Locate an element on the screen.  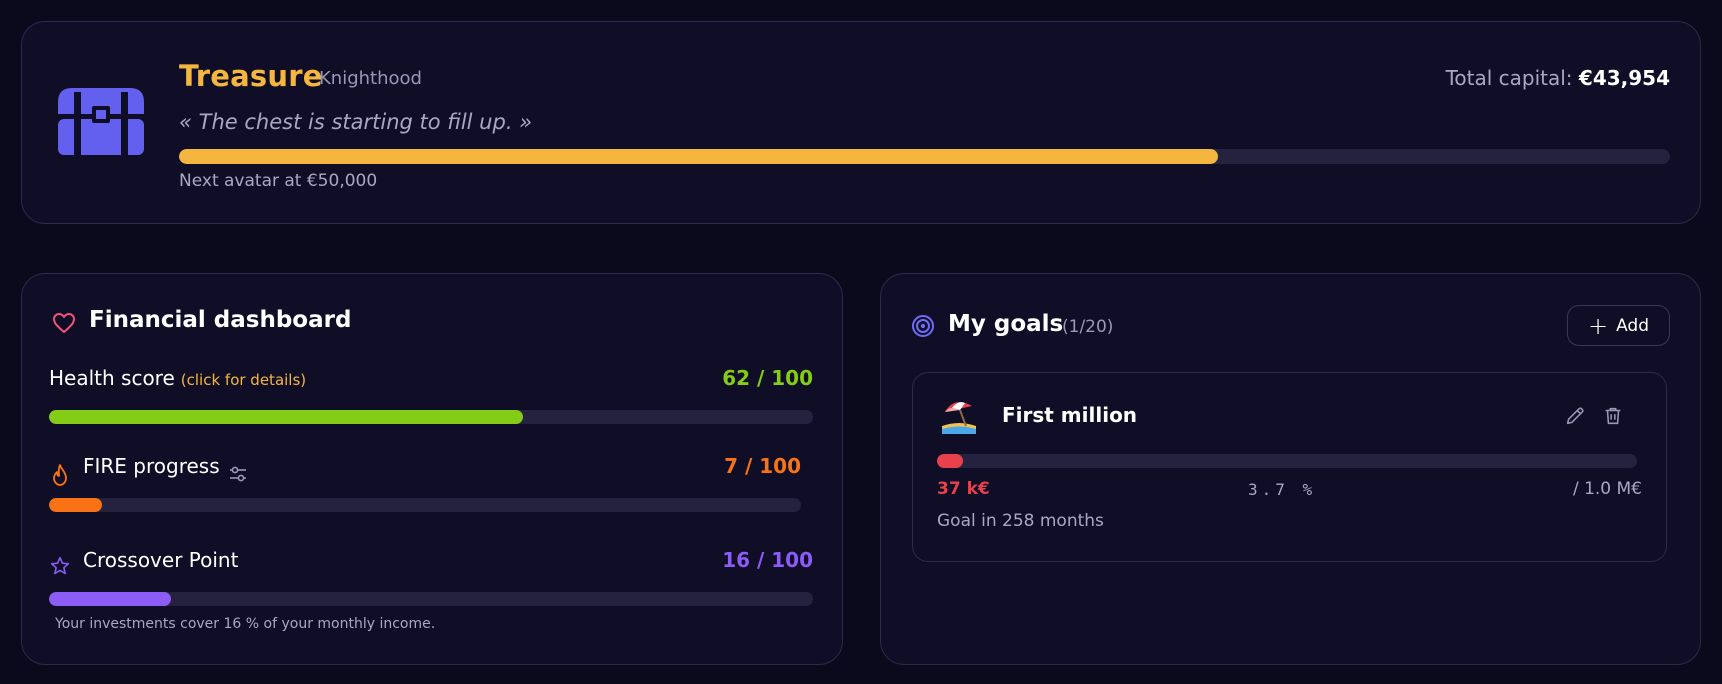
star-icon is located at coordinates (60, 565).